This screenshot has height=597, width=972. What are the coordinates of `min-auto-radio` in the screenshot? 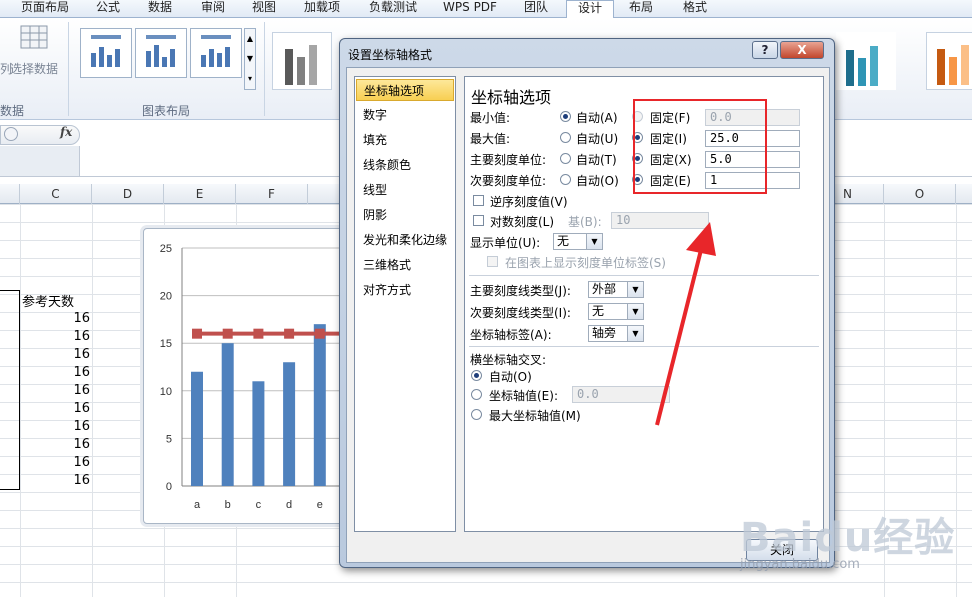 It's located at (565, 116).